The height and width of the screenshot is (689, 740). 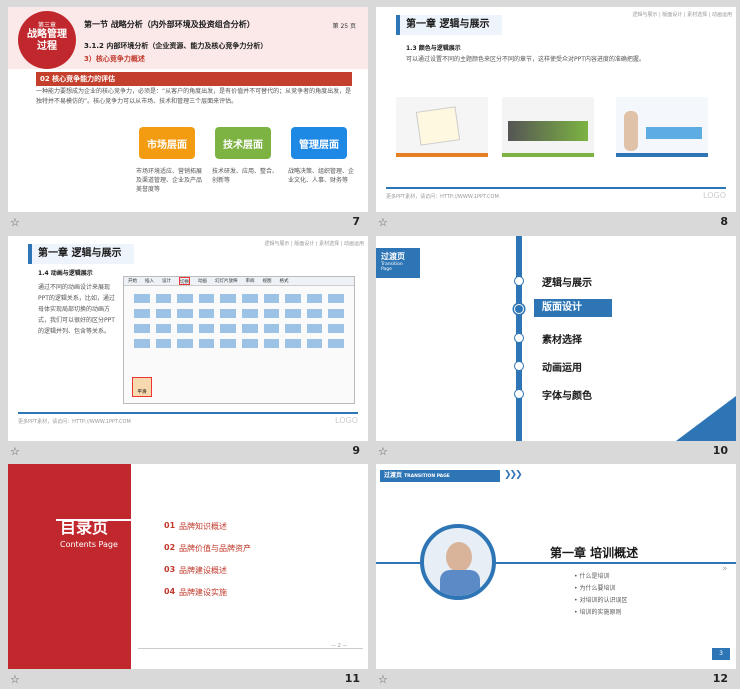 What do you see at coordinates (142, 387) in the screenshot?
I see `selected-transition: 平滑` at bounding box center [142, 387].